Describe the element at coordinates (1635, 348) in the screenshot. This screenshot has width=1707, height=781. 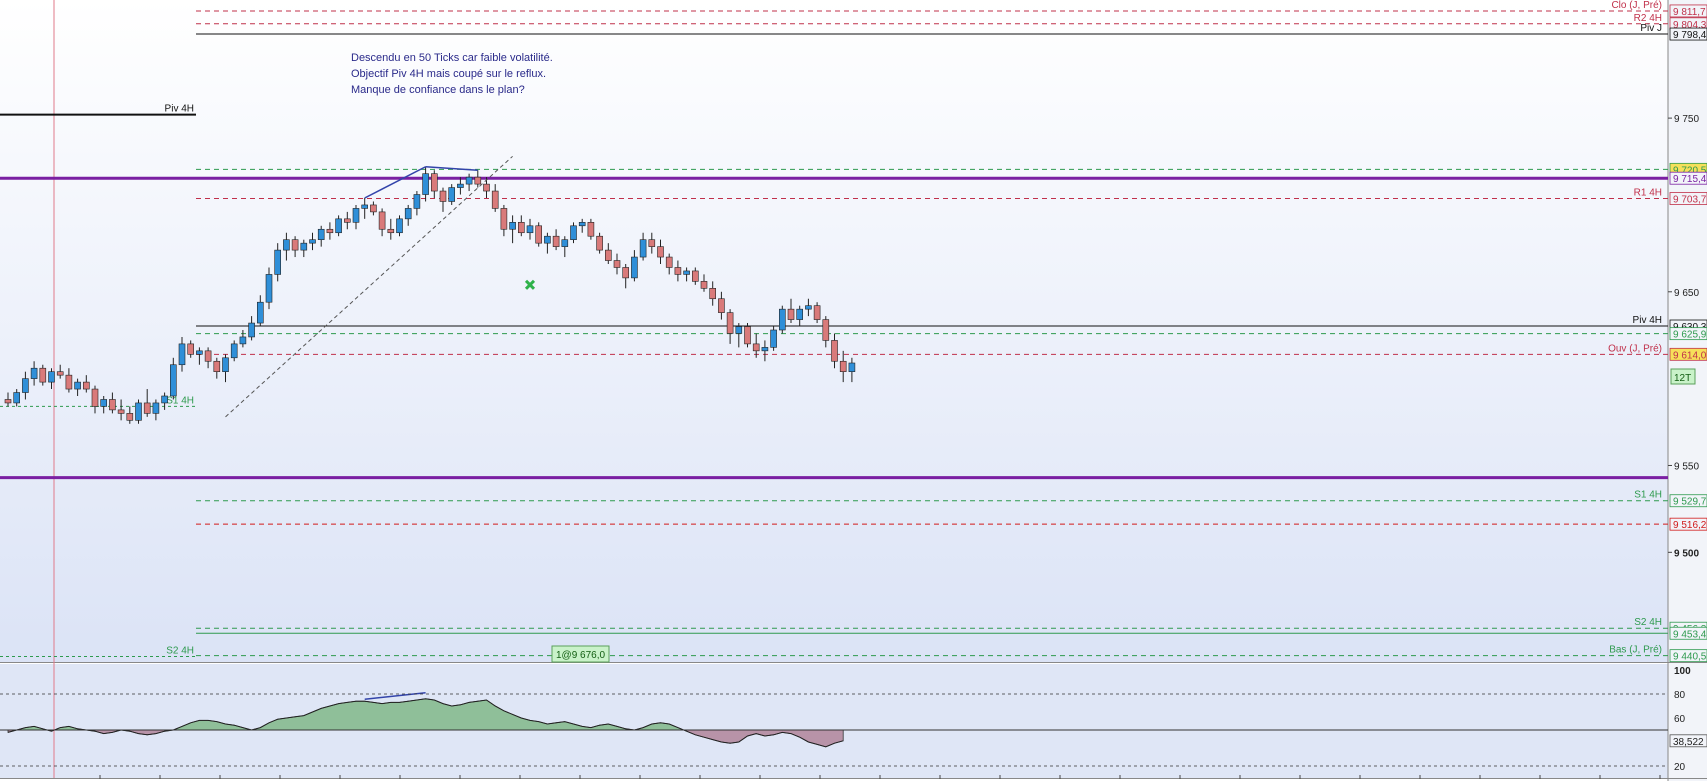
I see `level-line-label-8: Ouv (J, Pré)` at that location.